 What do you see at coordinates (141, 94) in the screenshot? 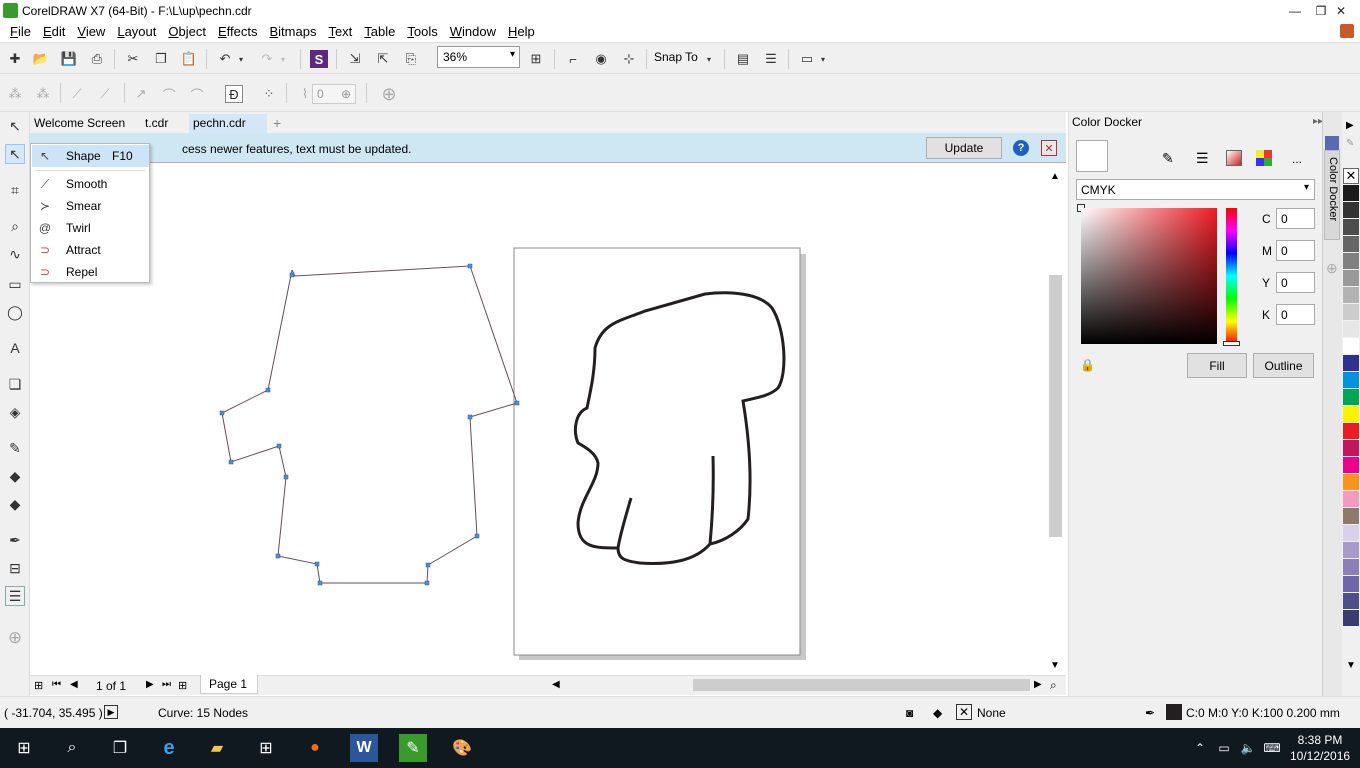
I see `to-line-icon: ↗` at bounding box center [141, 94].